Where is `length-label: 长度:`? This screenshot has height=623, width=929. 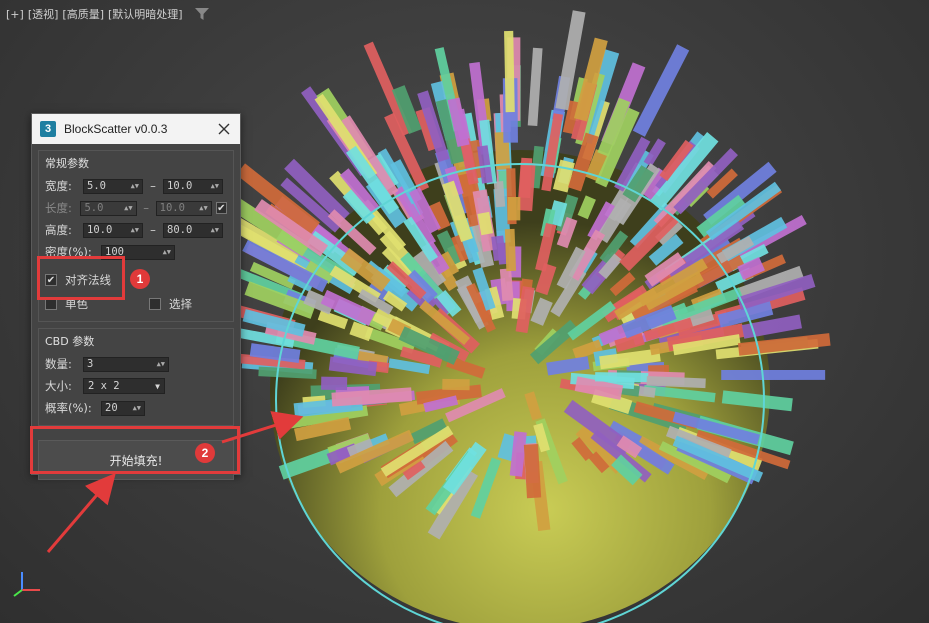 length-label: 长度: is located at coordinates (58, 208).